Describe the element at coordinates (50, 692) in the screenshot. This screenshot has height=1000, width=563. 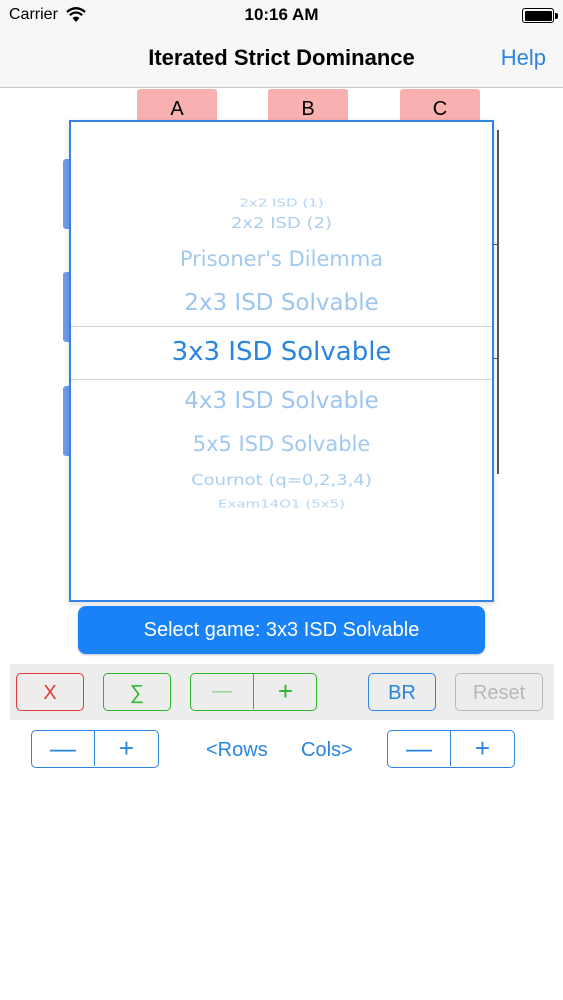
I see `delete-button: X` at that location.